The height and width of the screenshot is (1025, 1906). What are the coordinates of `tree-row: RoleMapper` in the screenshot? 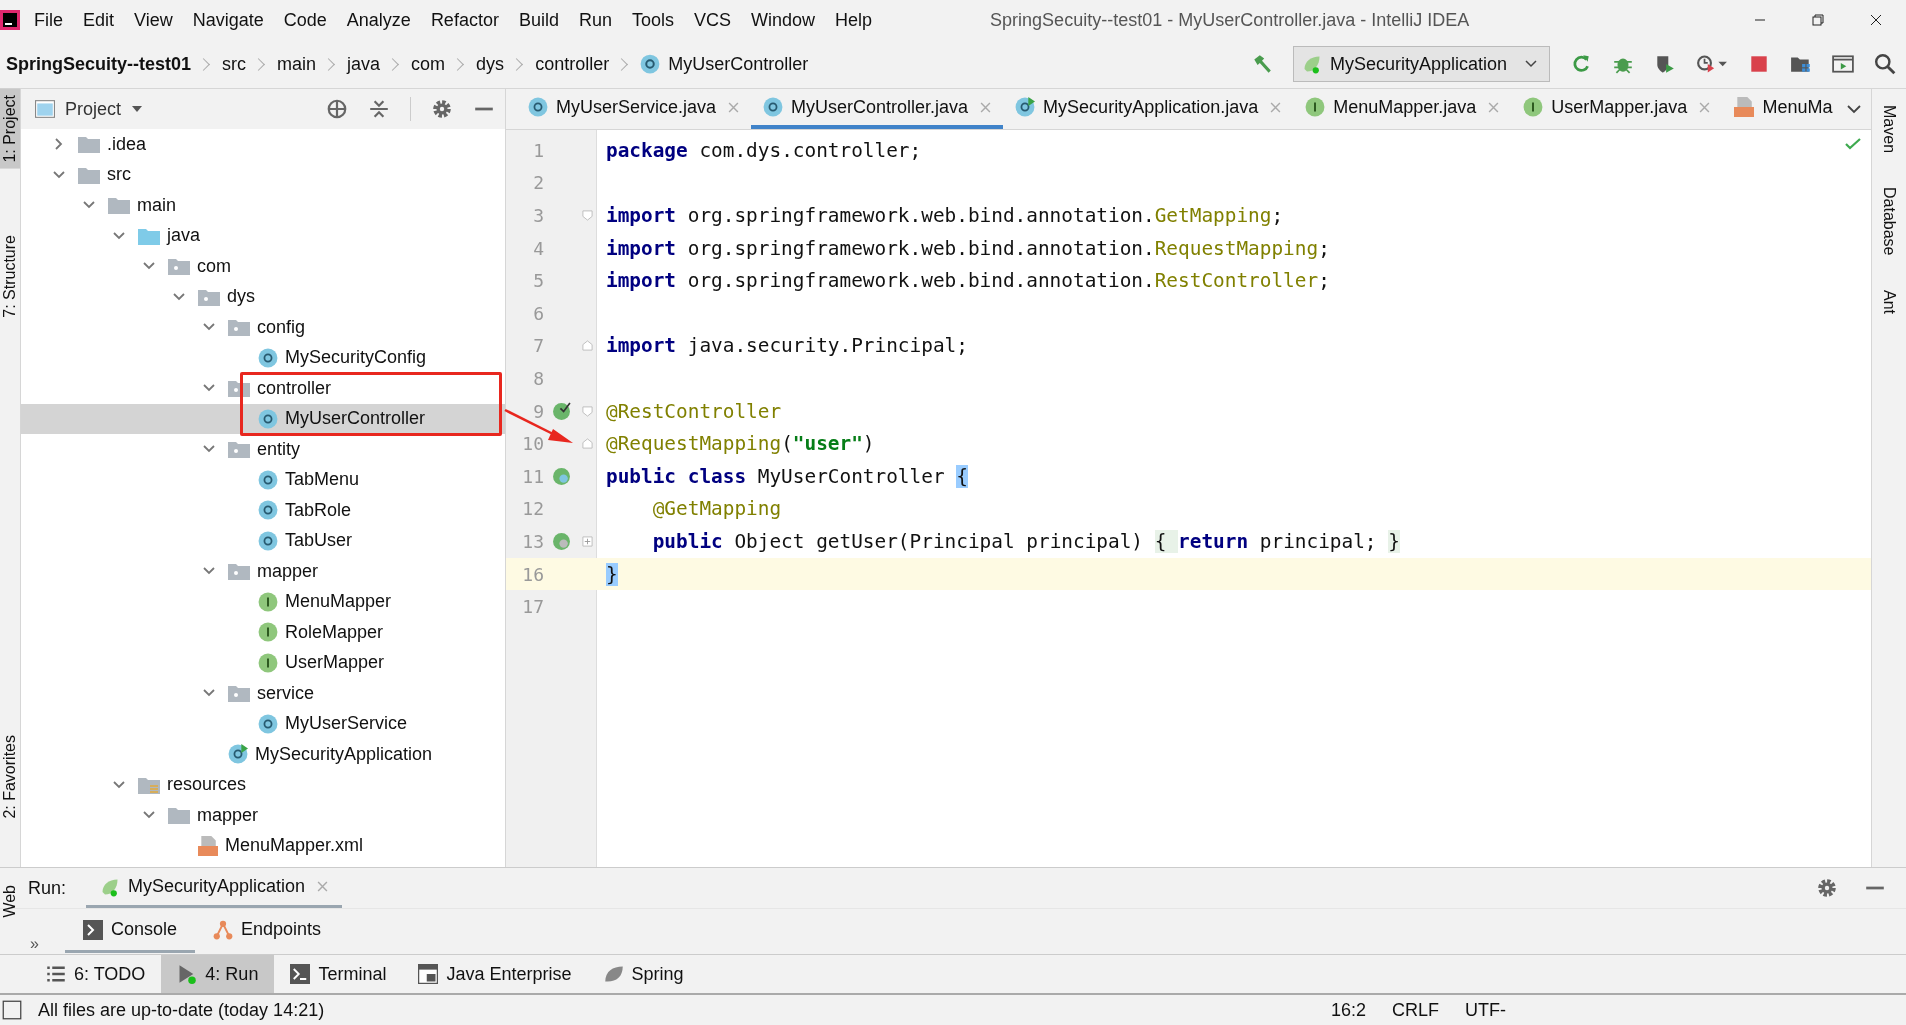 It's located at (263, 632).